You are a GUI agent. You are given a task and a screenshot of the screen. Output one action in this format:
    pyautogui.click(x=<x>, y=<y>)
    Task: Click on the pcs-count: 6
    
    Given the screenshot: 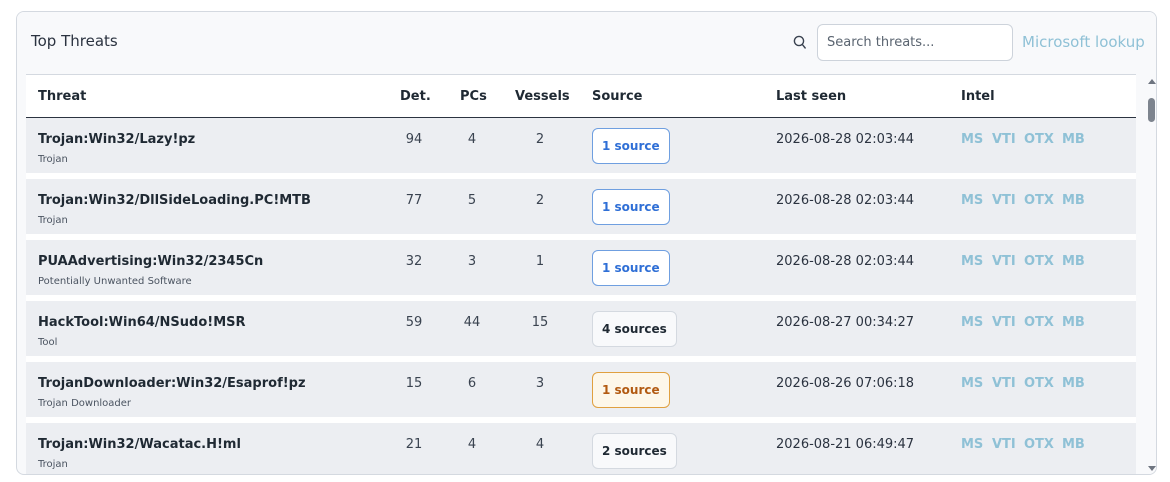 What is the action you would take?
    pyautogui.click(x=472, y=383)
    